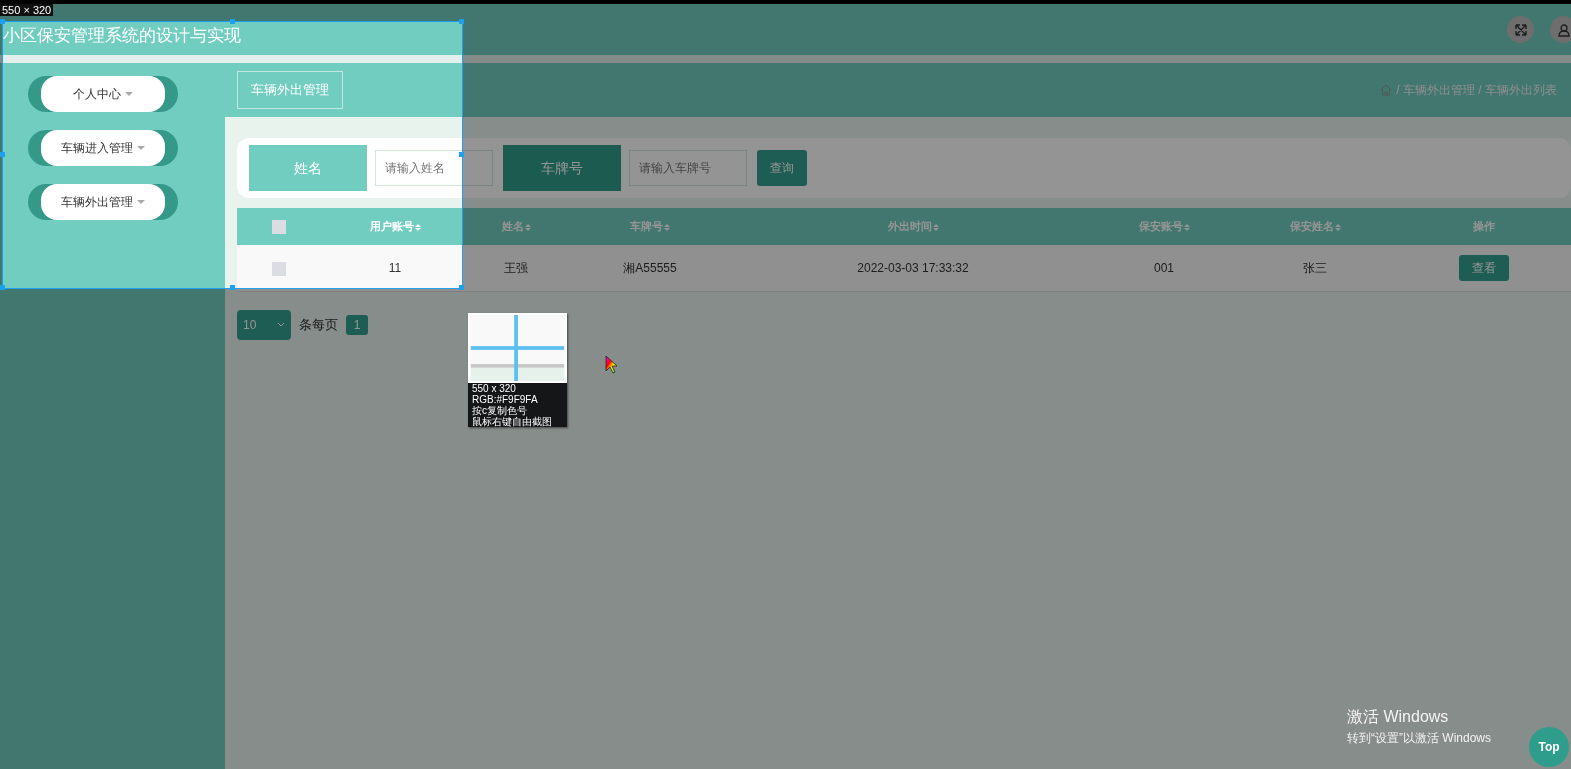 The image size is (1571, 769). What do you see at coordinates (278, 227) in the screenshot?
I see `select-all-checkbox` at bounding box center [278, 227].